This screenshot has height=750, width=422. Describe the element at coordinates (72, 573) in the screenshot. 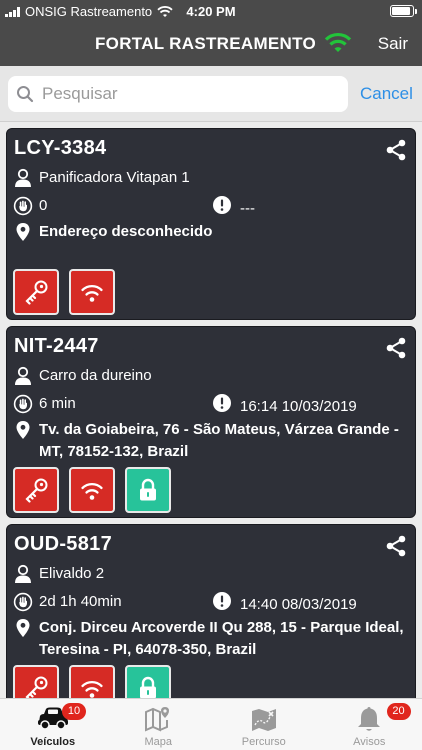

I see `driver-name: Elivaldo 2` at that location.